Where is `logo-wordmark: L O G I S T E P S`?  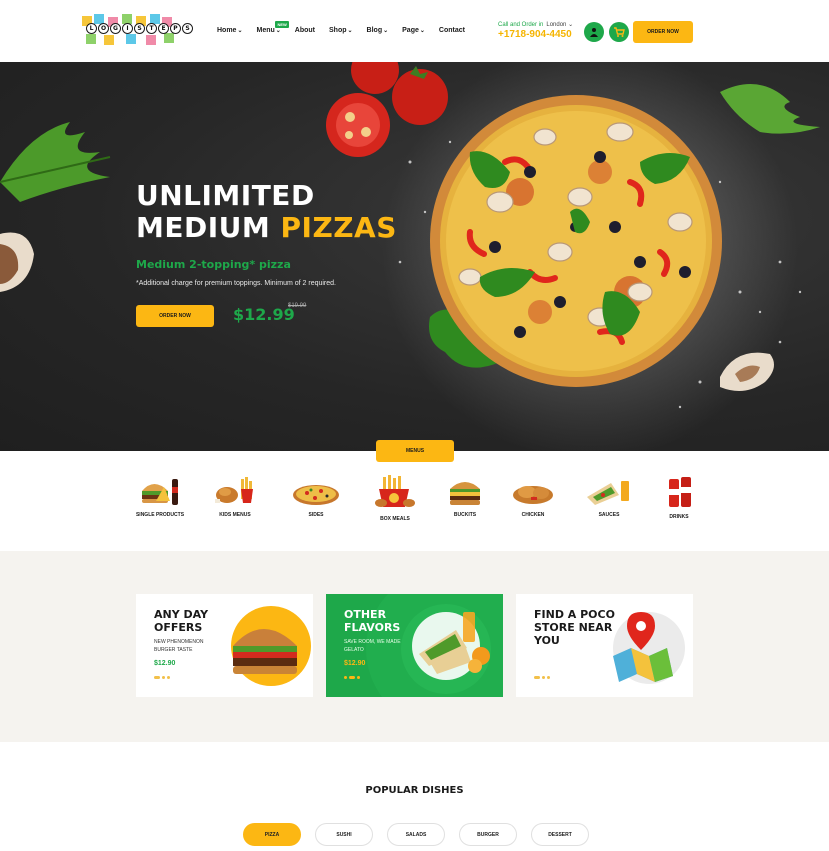
logo-wordmark: L O G I S T E P S is located at coordinates (139, 28).